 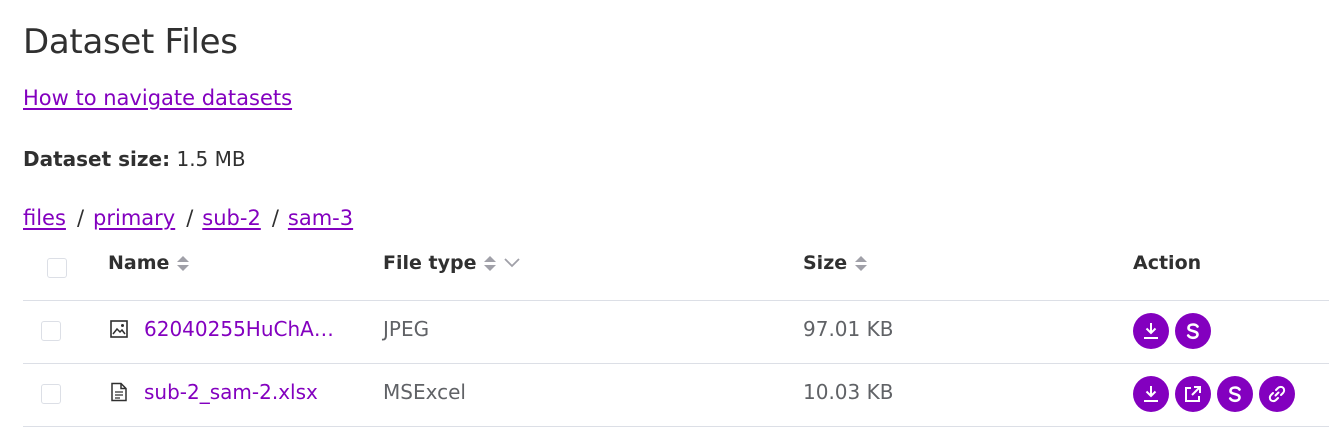 I want to click on open-external-button, so click(x=1193, y=394).